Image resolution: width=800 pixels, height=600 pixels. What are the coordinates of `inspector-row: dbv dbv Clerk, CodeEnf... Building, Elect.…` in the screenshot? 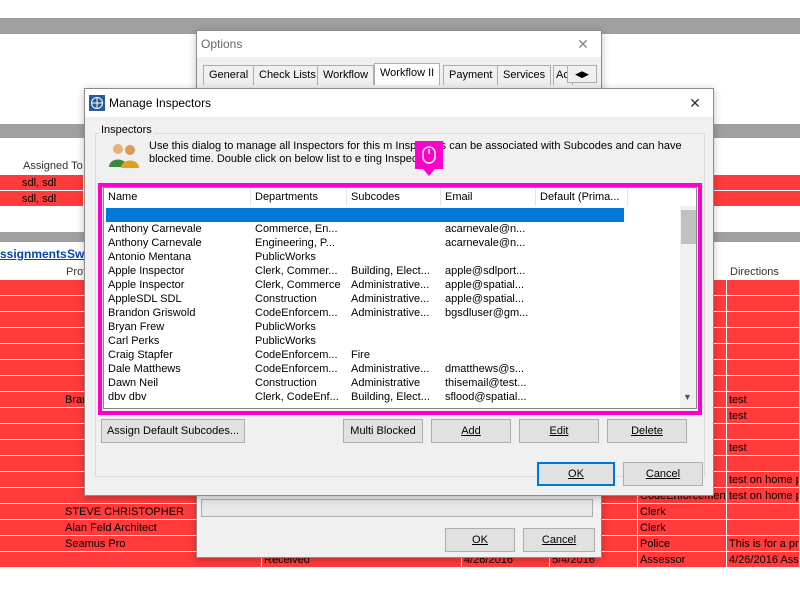 It's located at (389, 397).